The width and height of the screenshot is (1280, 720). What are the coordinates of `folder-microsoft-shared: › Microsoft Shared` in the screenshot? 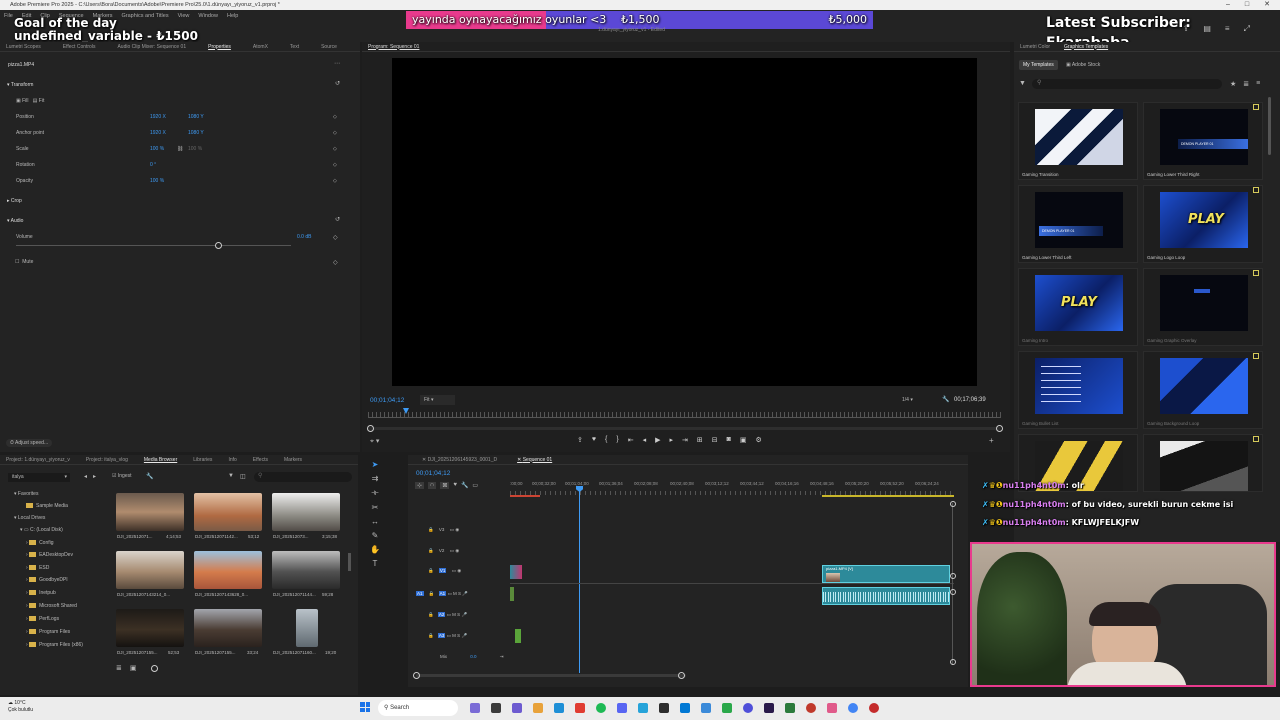 It's located at (51, 606).